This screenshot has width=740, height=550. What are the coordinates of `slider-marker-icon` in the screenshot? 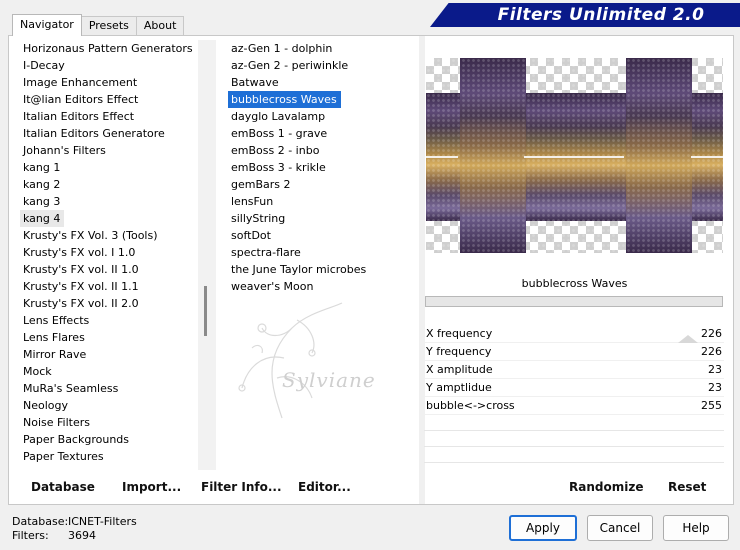 It's located at (688, 339).